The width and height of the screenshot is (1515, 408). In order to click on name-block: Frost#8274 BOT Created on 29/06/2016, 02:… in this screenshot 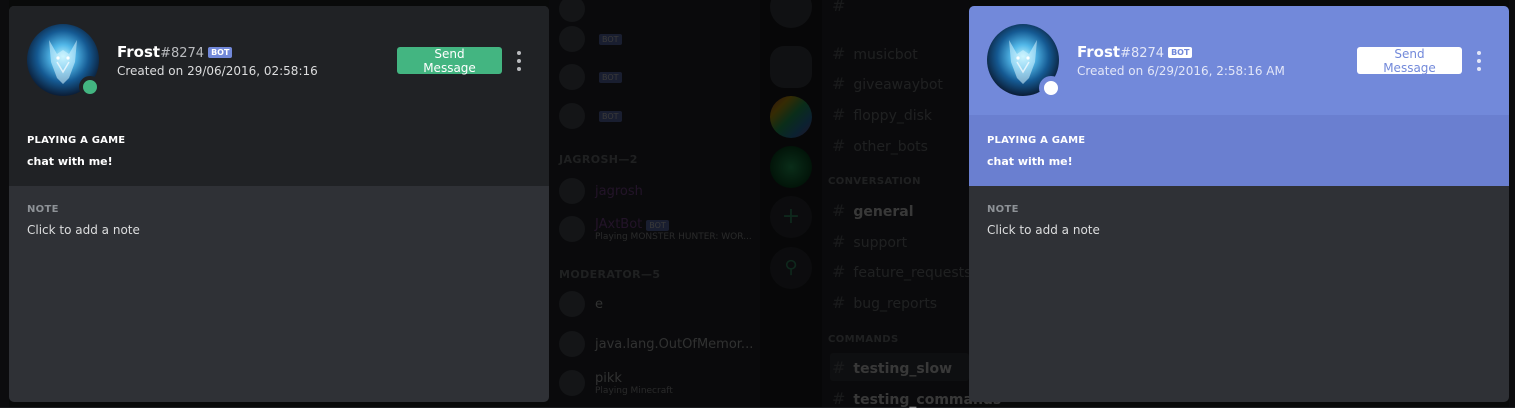, I will do `click(217, 60)`.